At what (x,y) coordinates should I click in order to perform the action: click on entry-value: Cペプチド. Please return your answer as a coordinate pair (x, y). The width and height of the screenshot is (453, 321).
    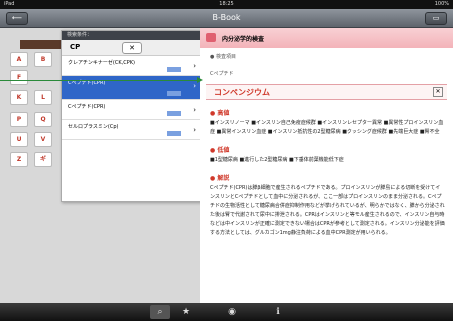
    Looking at the image, I should click on (222, 74).